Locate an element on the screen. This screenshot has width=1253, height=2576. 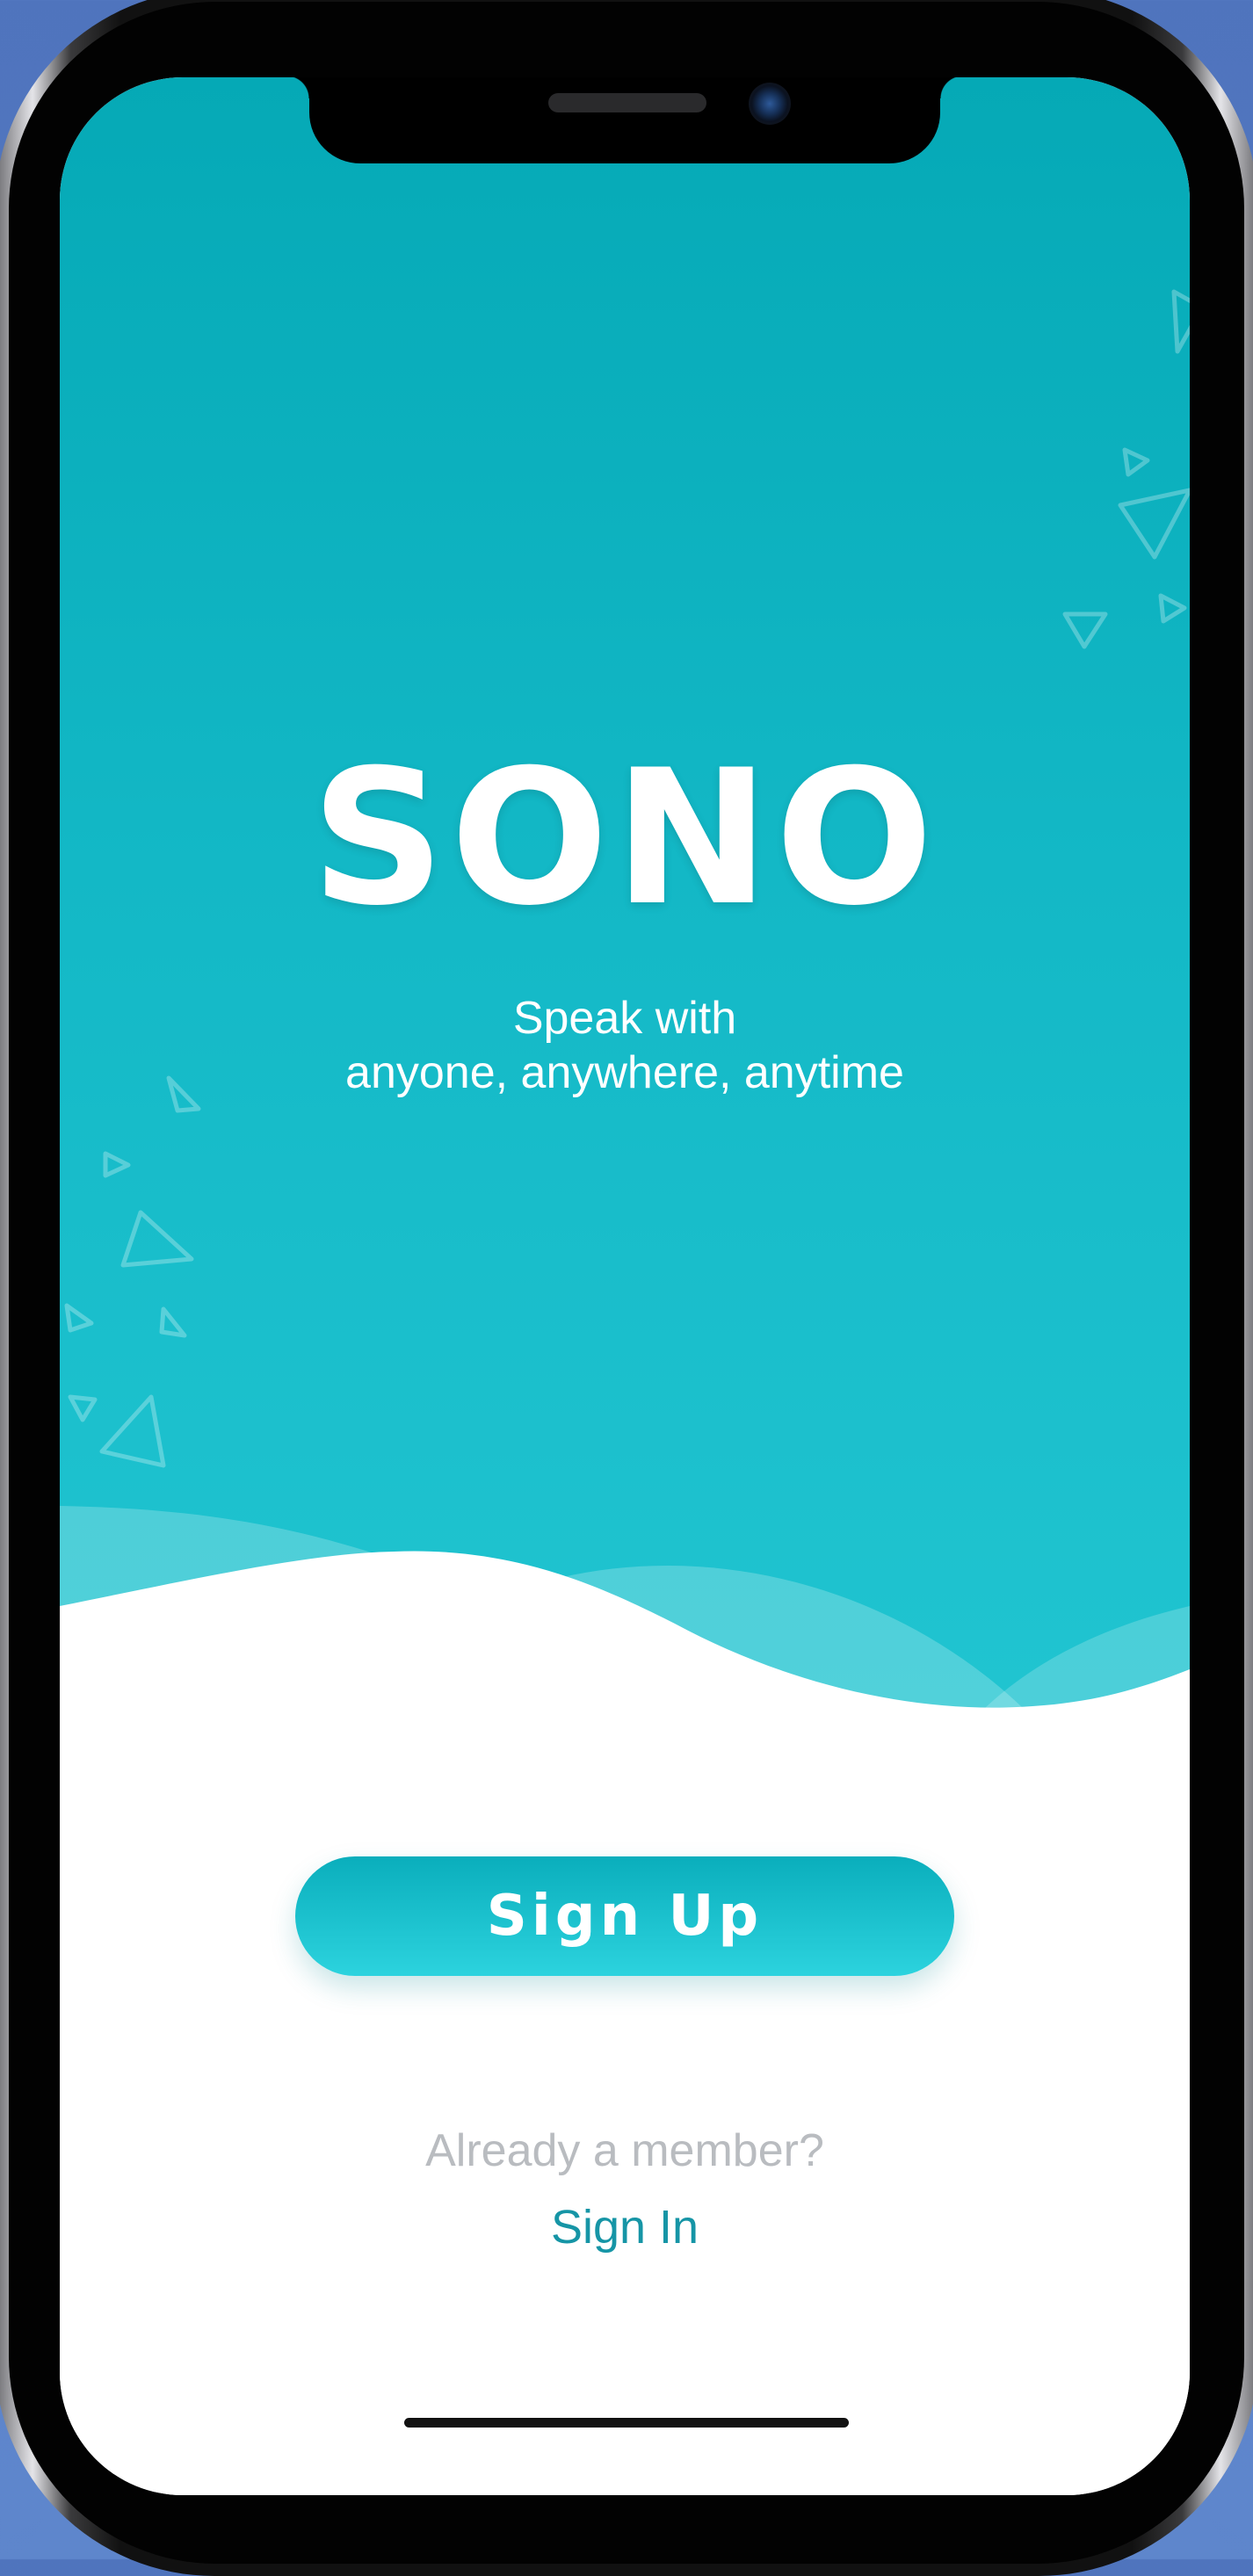
tagline: Speak with anyone, anywhere, anytime is located at coordinates (625, 1045).